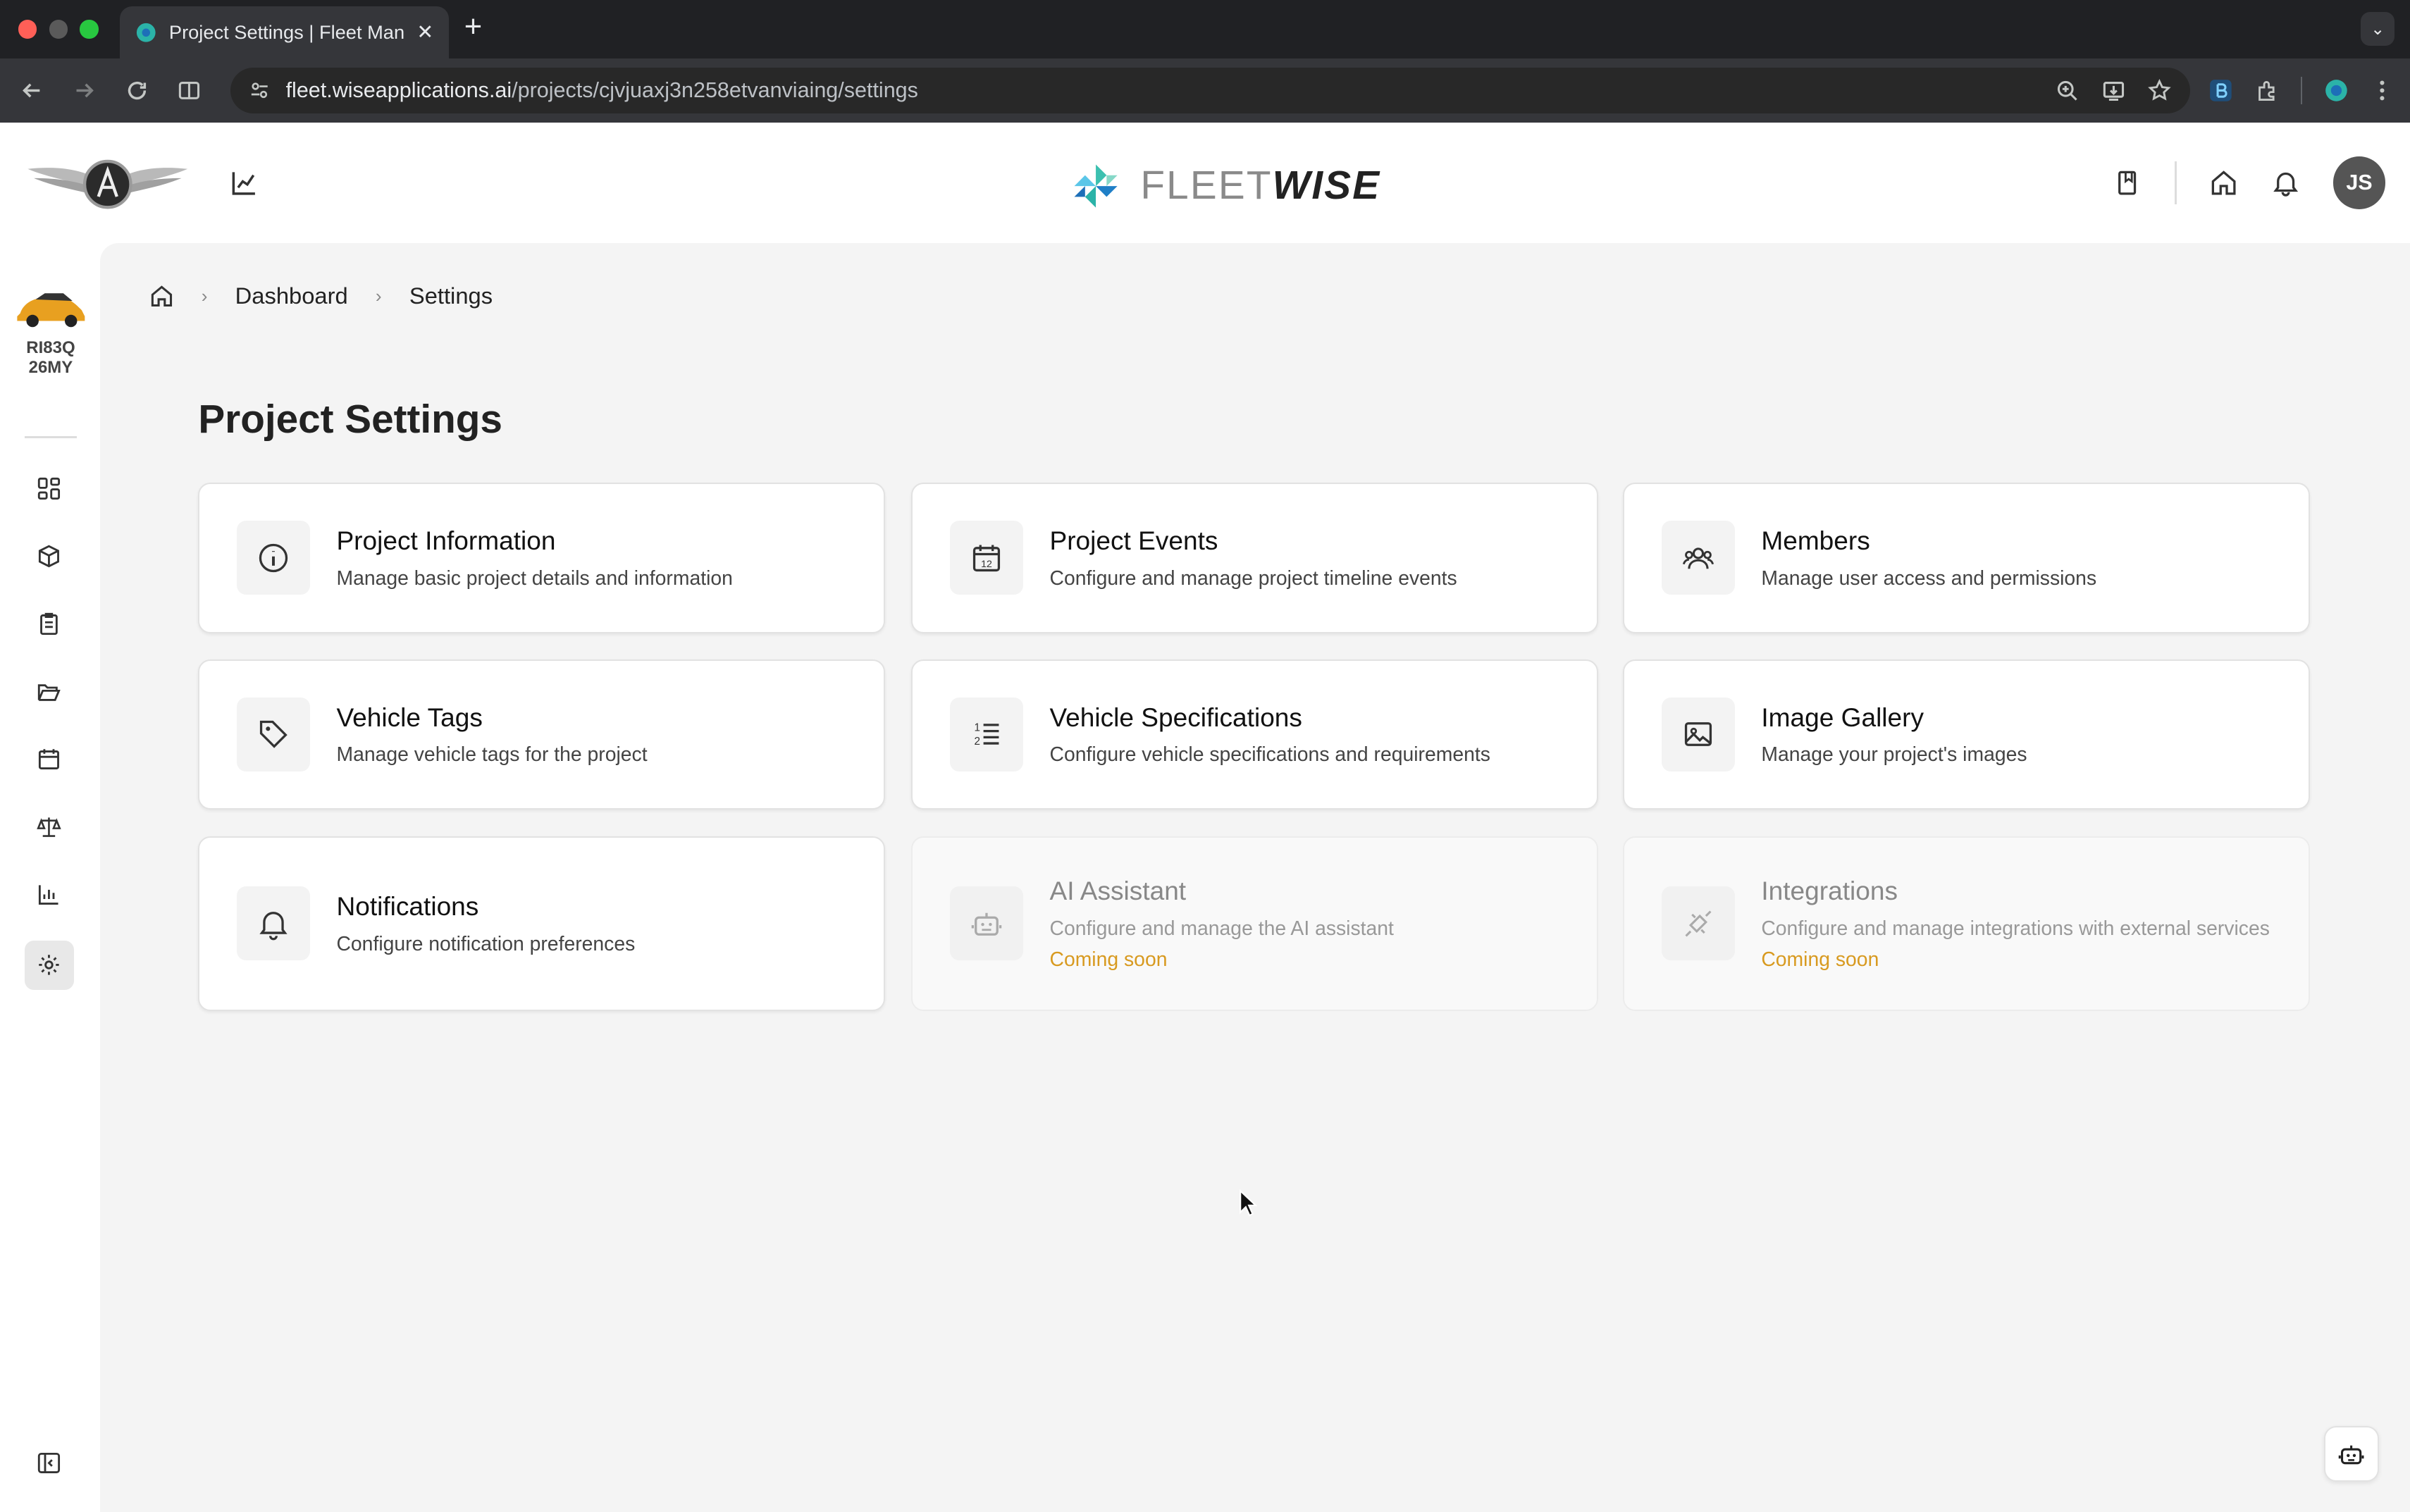  I want to click on new-tab-button: +, so click(473, 27).